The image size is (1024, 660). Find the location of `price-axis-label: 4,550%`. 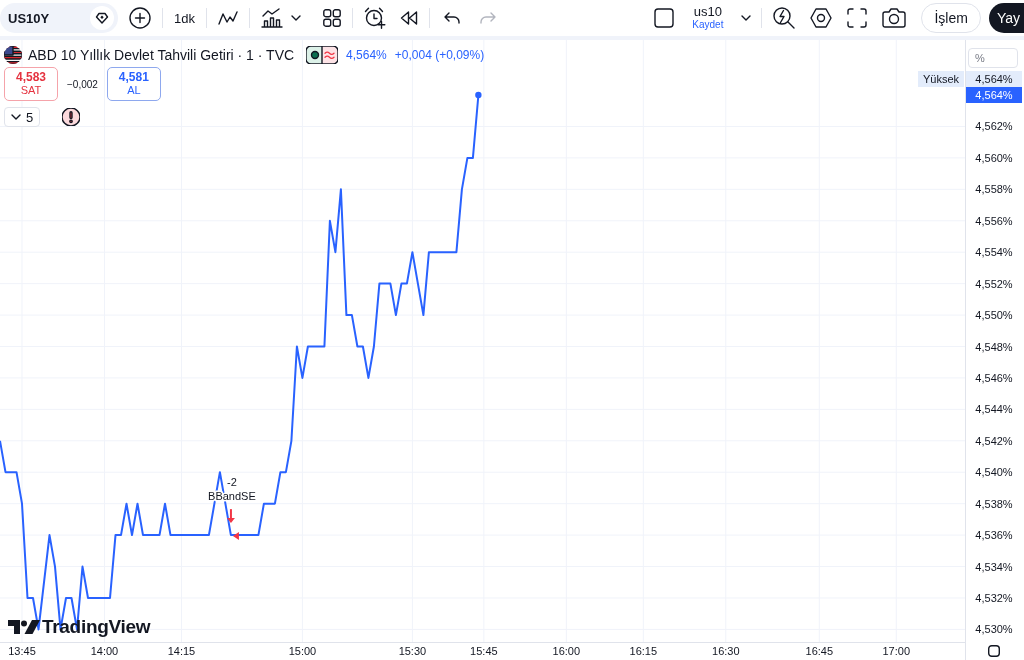

price-axis-label: 4,550% is located at coordinates (994, 315).